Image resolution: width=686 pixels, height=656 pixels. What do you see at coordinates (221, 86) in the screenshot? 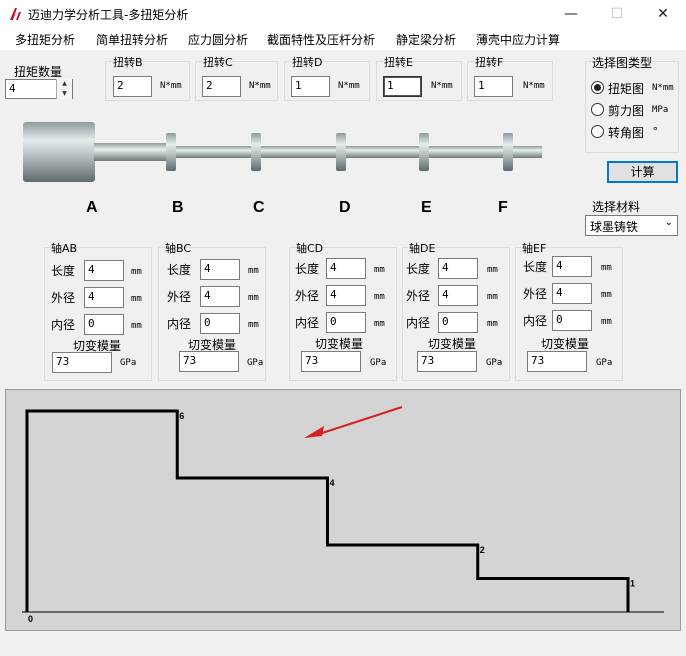
I see `torque-c-input: 2` at bounding box center [221, 86].